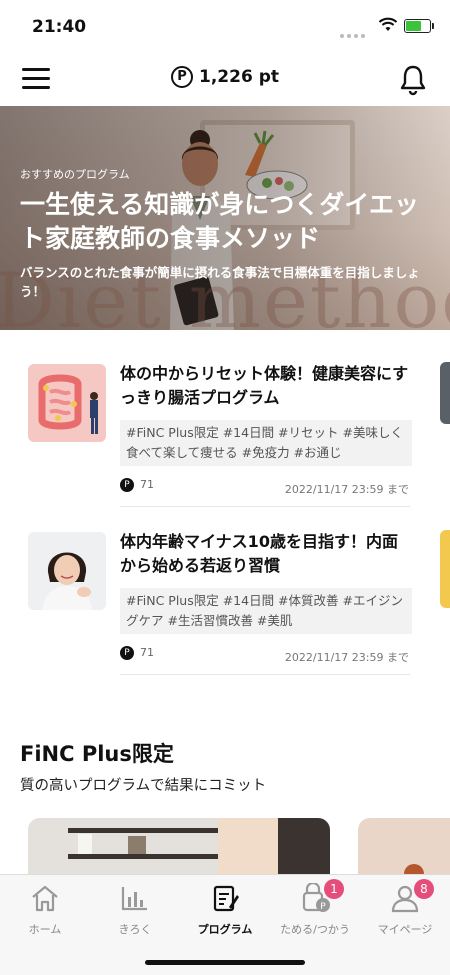 Image resolution: width=450 pixels, height=975 pixels. I want to click on gut-health-thumbnail, so click(67, 403).